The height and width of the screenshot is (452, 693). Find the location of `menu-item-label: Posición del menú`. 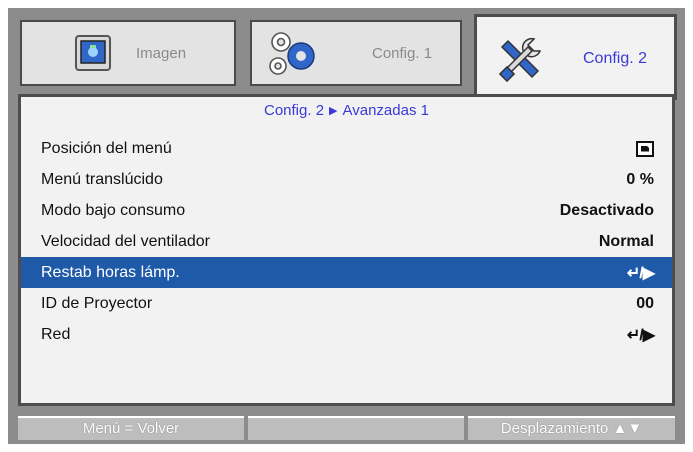

menu-item-label: Posición del menú is located at coordinates (106, 148).